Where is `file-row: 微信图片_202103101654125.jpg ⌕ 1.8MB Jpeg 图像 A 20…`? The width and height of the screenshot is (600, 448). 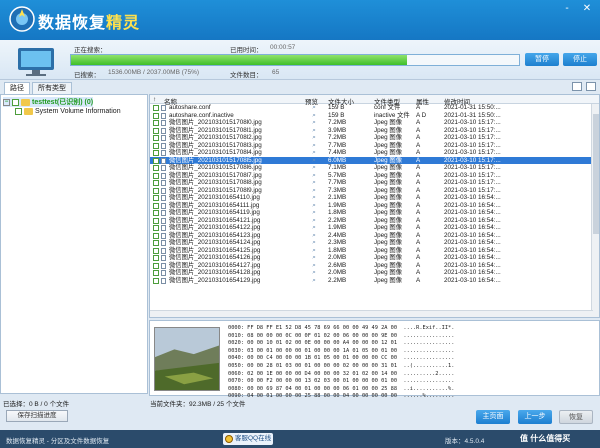
file-row: 微信图片_202103101654125.jpg ⌕ 1.8MB Jpeg 图像 A 20… is located at coordinates (374, 251).